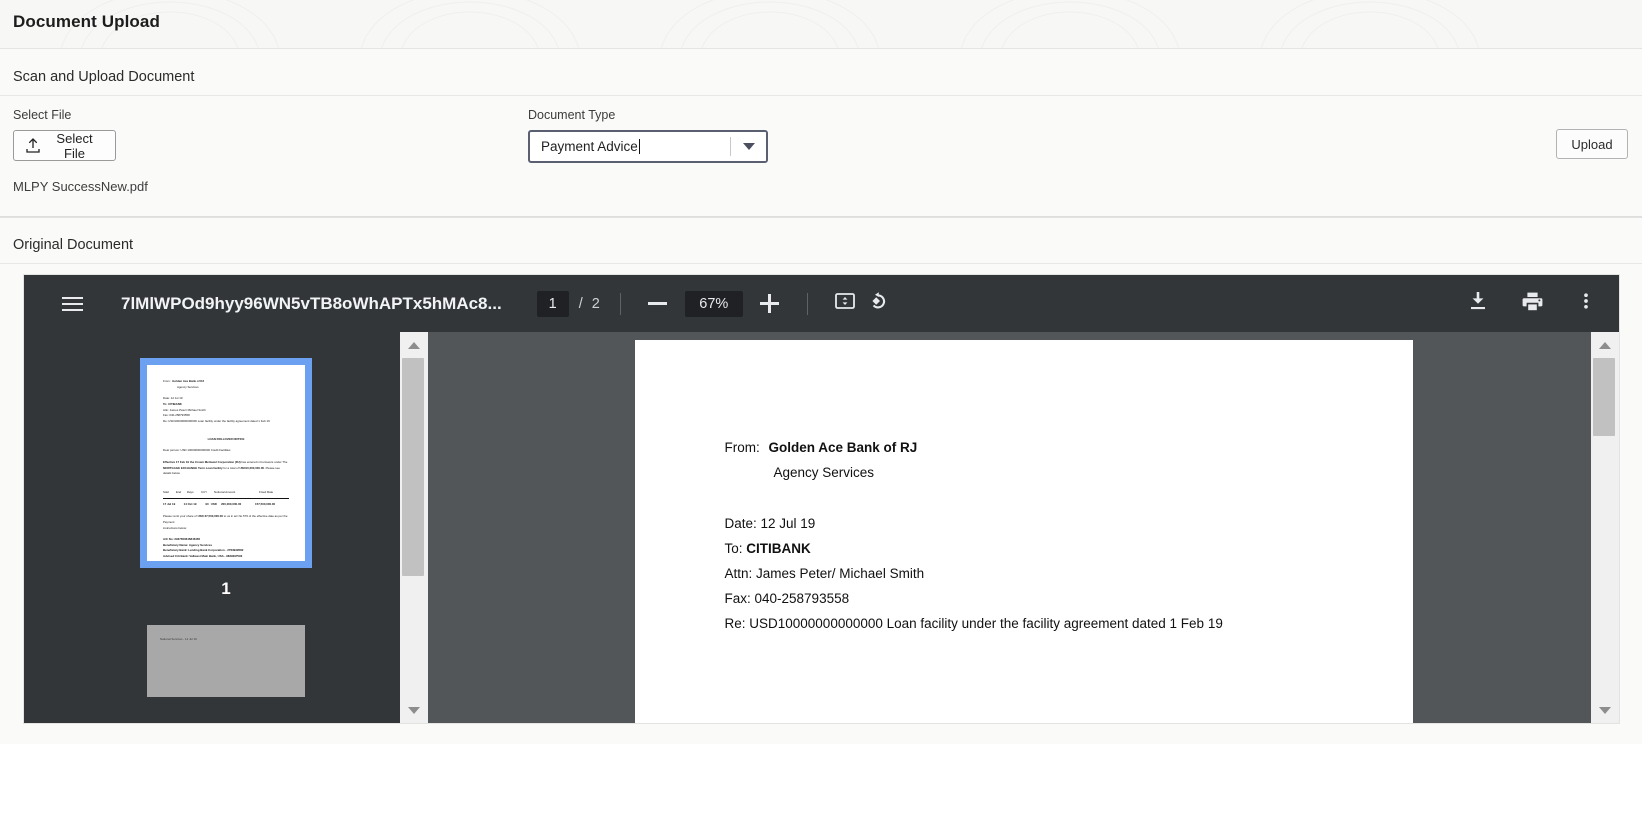 Image resolution: width=1642 pixels, height=820 pixels. I want to click on doc-from-label: From:, so click(742, 447).